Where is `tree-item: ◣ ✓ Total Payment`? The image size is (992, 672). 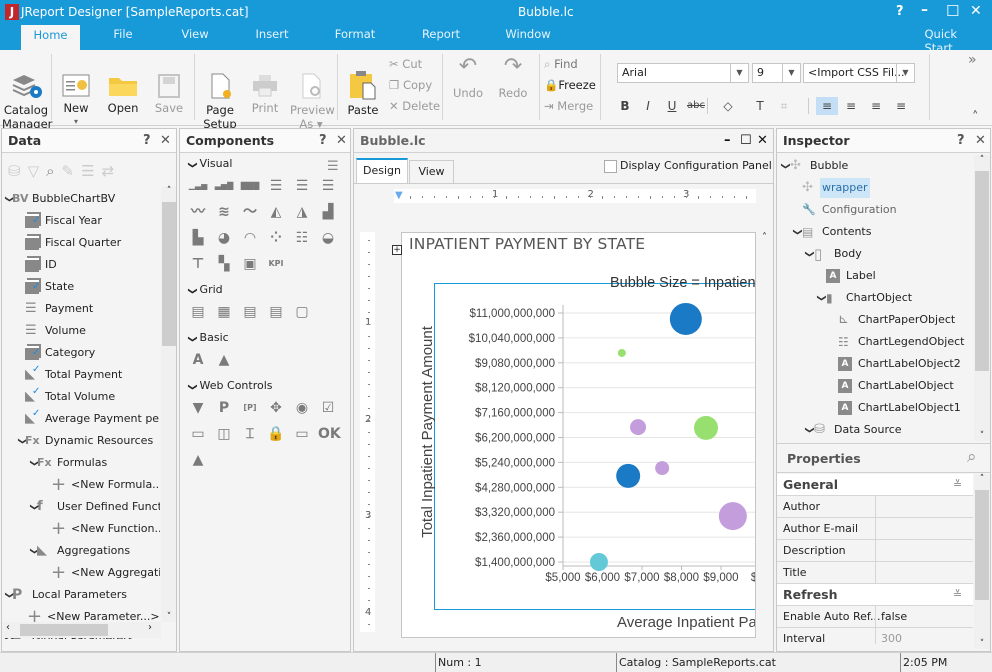
tree-item: ◣ ✓ Total Payment is located at coordinates (81, 374).